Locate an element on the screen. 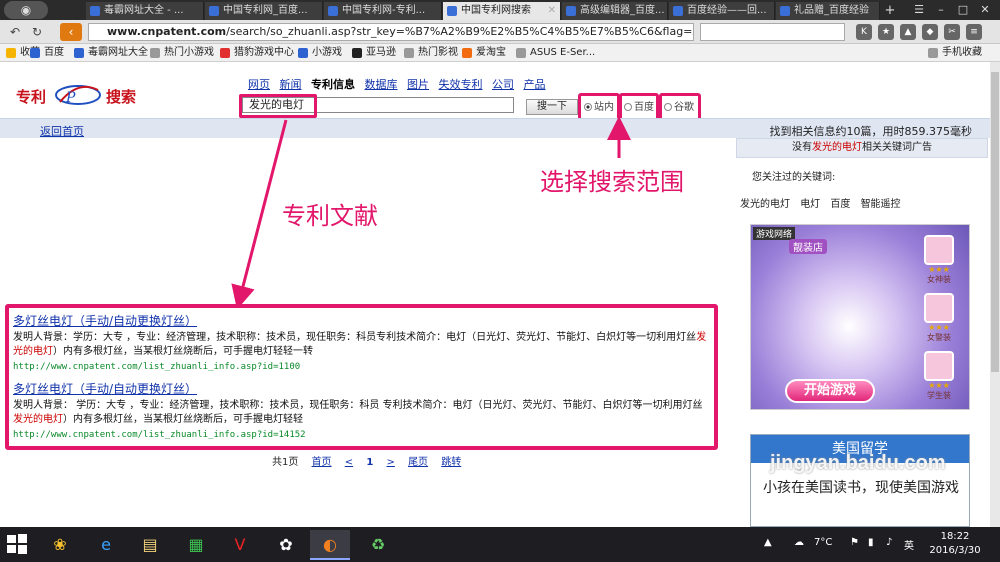  bookmark-item: 百度 is located at coordinates (47, 53).